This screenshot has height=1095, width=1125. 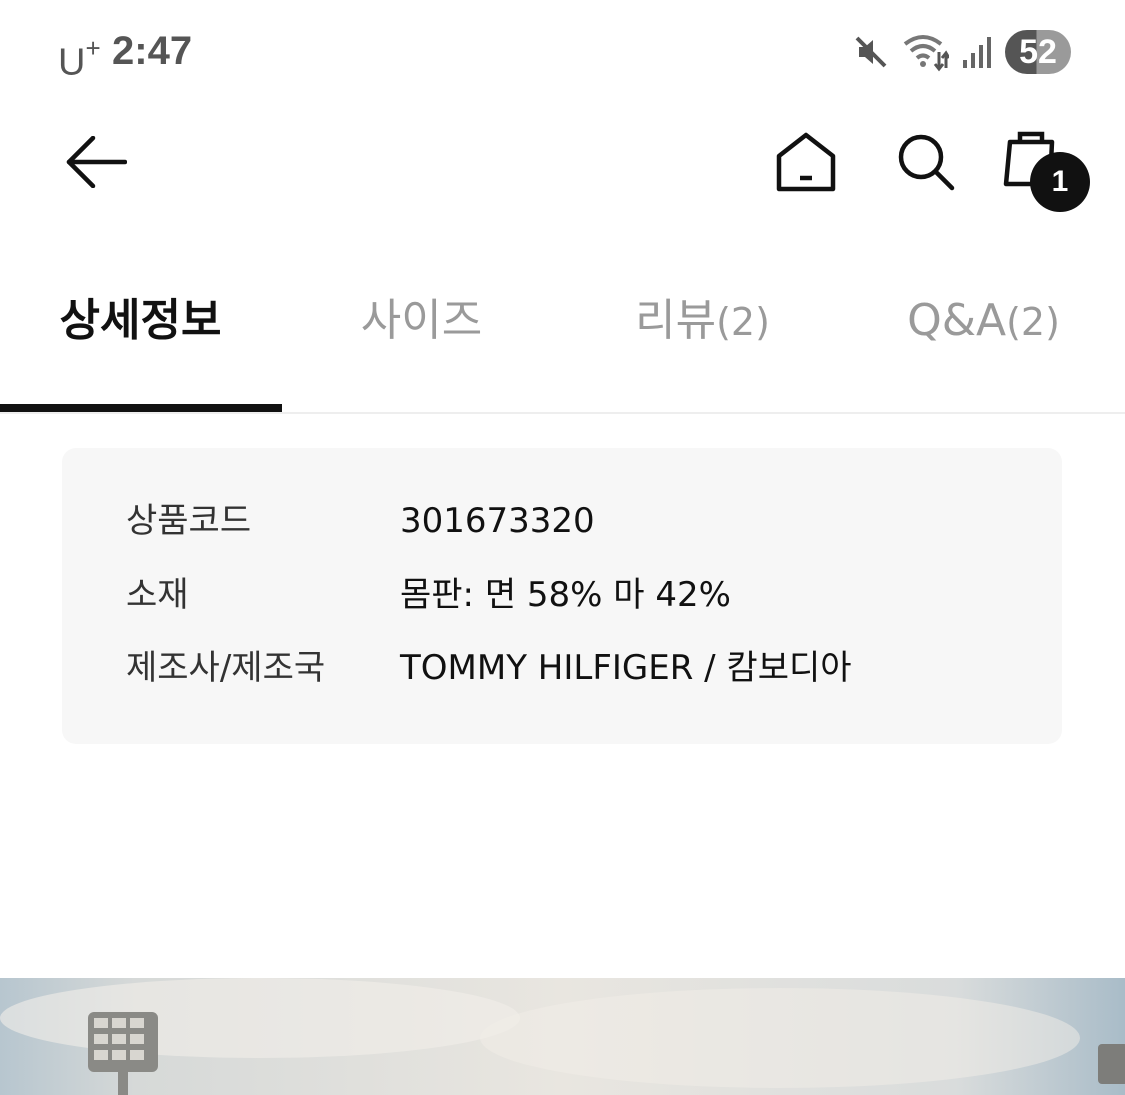 What do you see at coordinates (626, 668) in the screenshot?
I see `info-value: TOMMY HILFIGER / 캄보디아` at bounding box center [626, 668].